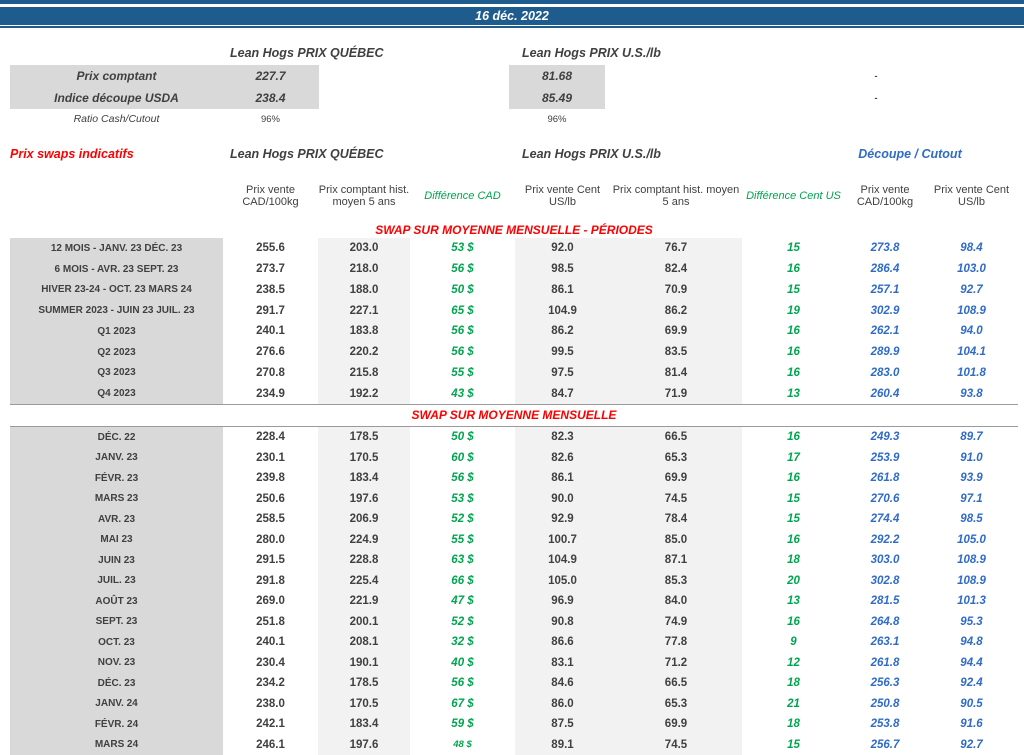 Image resolution: width=1024 pixels, height=755 pixels. I want to click on row-label-cell: MARS 23, so click(116, 498).